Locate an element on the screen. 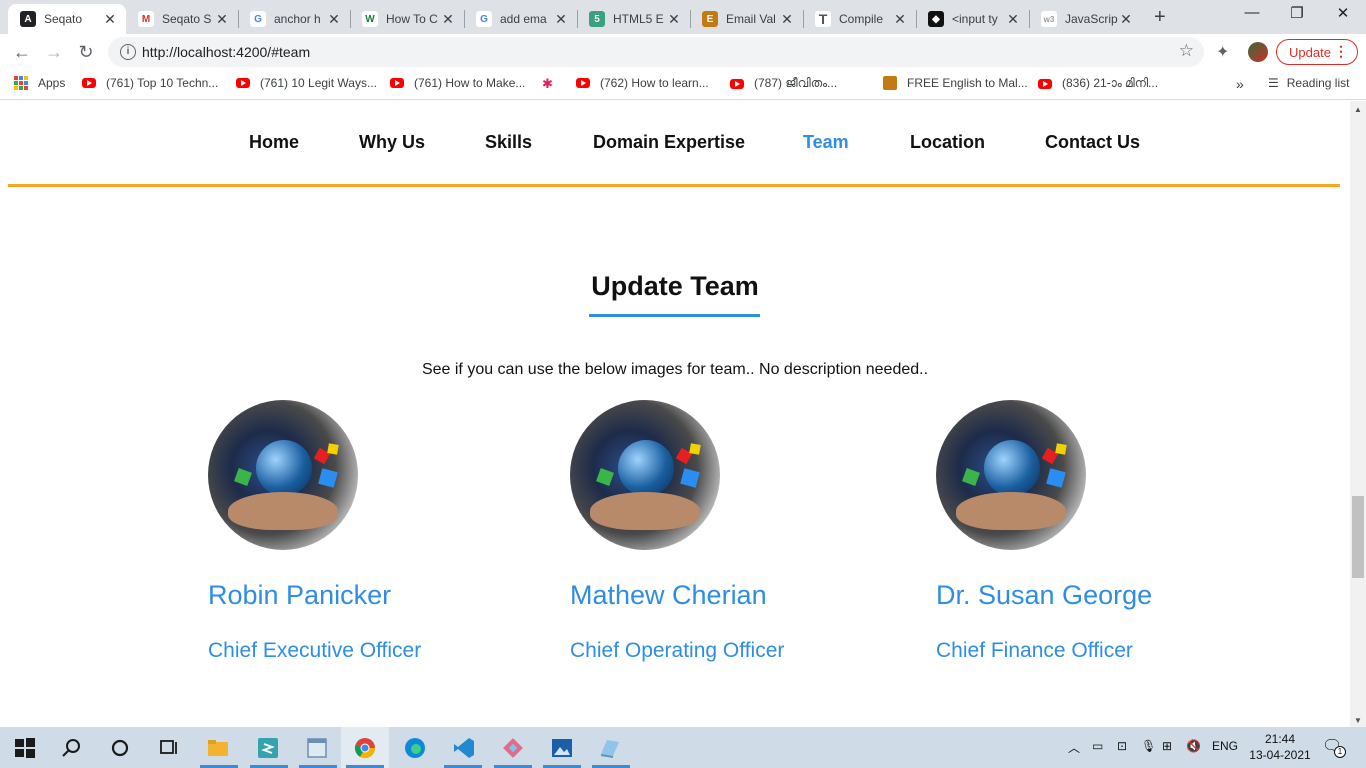 The width and height of the screenshot is (1366, 768). bookmark-star-icon: ☆ is located at coordinates (1186, 51).